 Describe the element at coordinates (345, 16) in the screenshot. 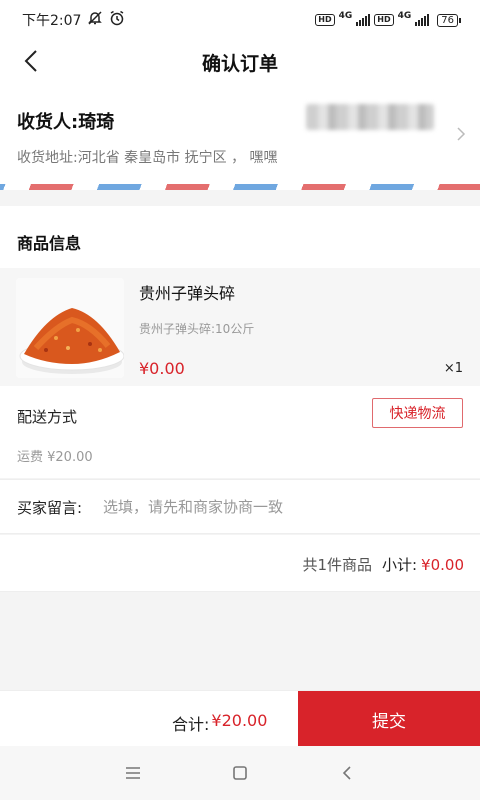

I see `network-type-1: 4G` at that location.